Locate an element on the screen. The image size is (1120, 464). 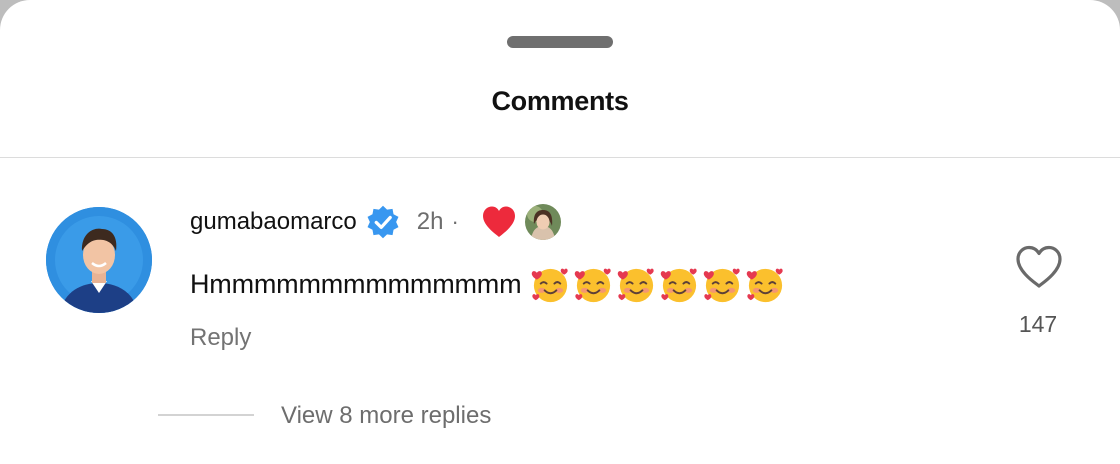
verified-badge-icon is located at coordinates (383, 222).